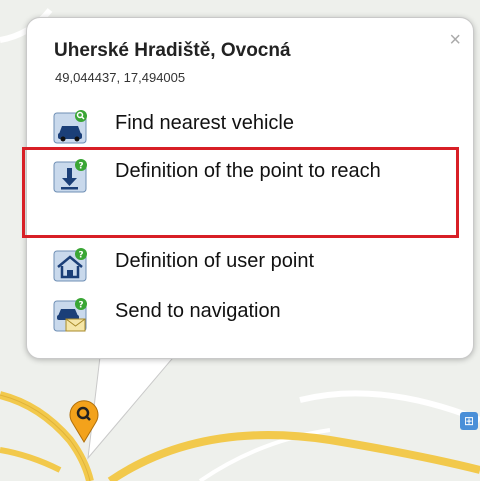 The width and height of the screenshot is (480, 481). I want to click on find-nearest-vehicle-item: Find nearest vehicle, so click(253, 127).